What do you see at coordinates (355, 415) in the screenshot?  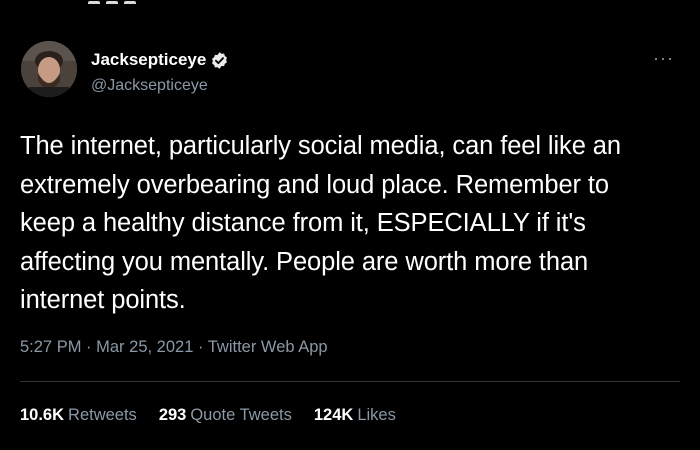 I see `likes-stat: 124K Likes` at bounding box center [355, 415].